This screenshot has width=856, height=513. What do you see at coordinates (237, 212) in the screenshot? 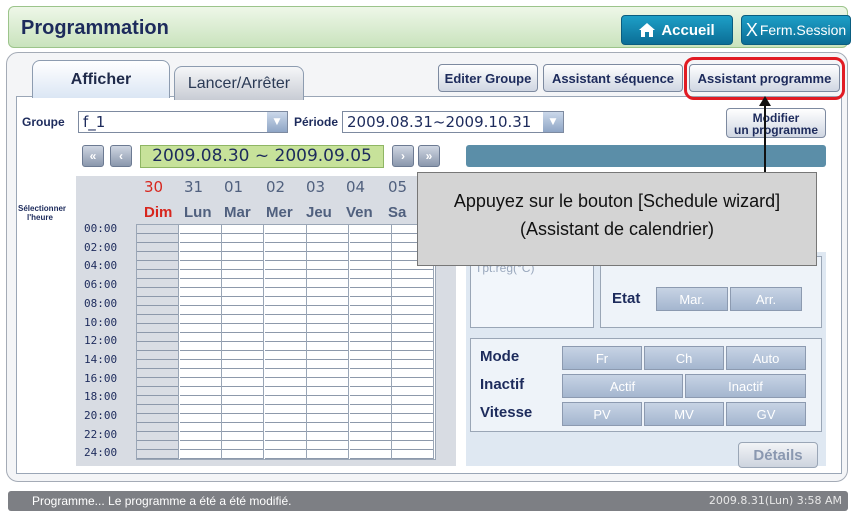
I see `day-name: Mar` at bounding box center [237, 212].